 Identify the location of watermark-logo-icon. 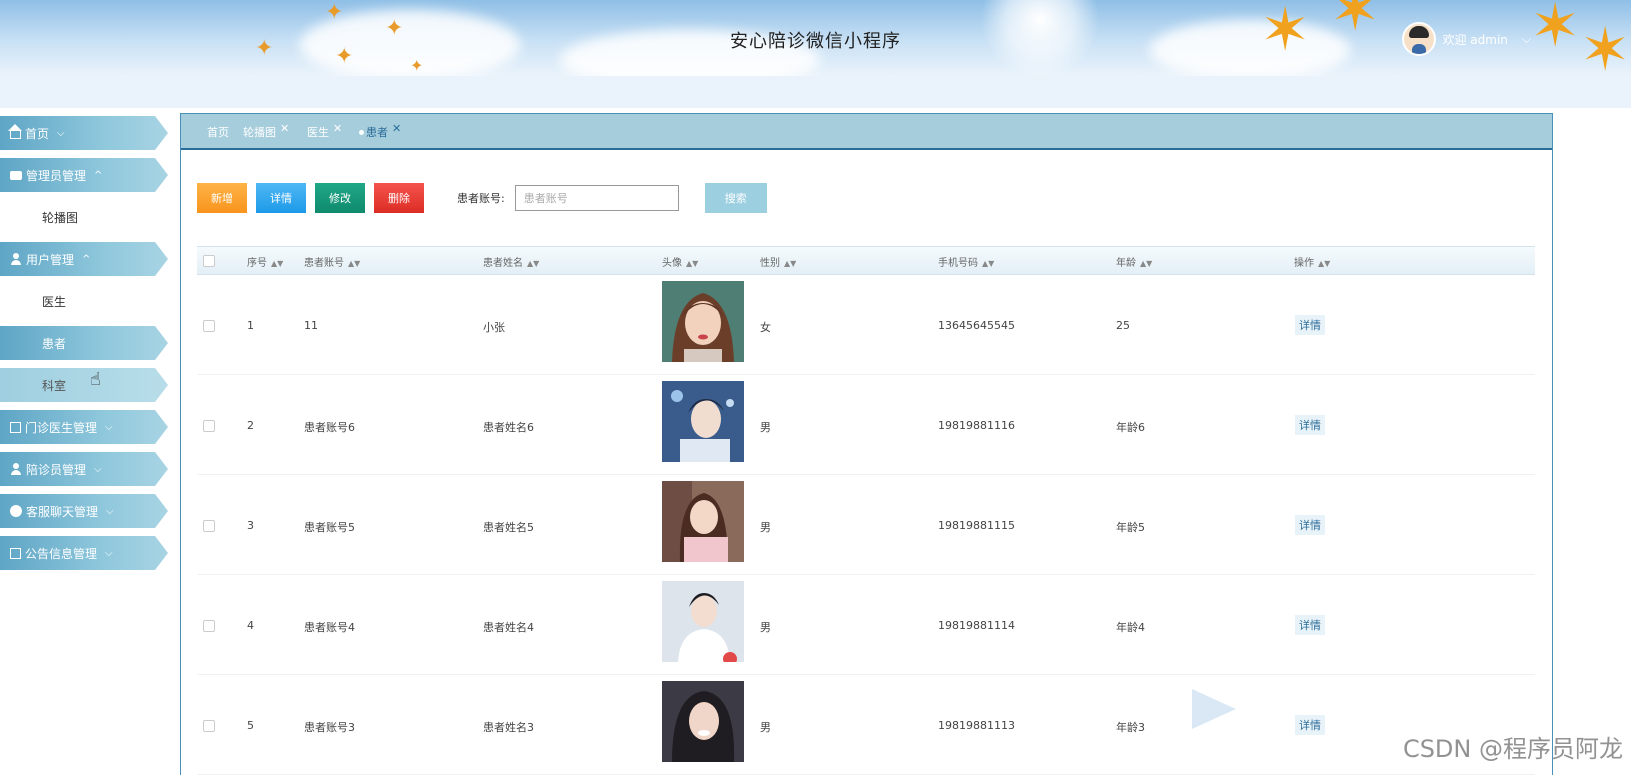
(1214, 709).